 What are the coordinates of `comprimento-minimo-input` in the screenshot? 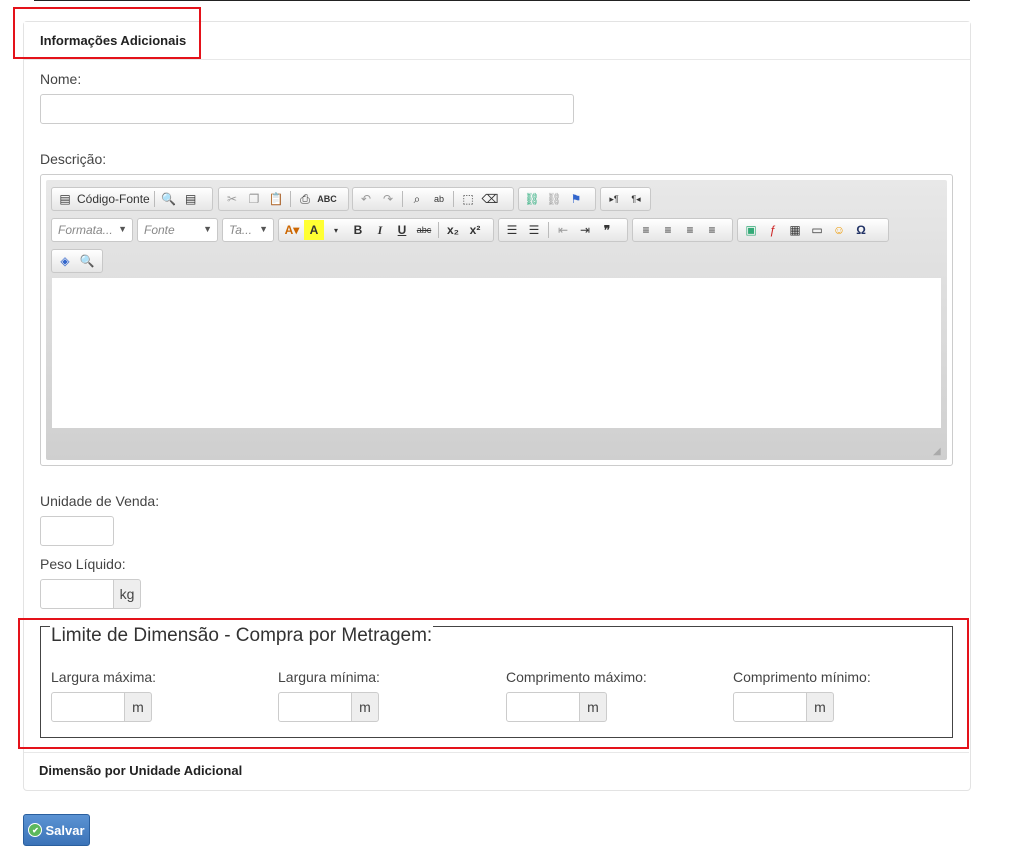 It's located at (770, 707).